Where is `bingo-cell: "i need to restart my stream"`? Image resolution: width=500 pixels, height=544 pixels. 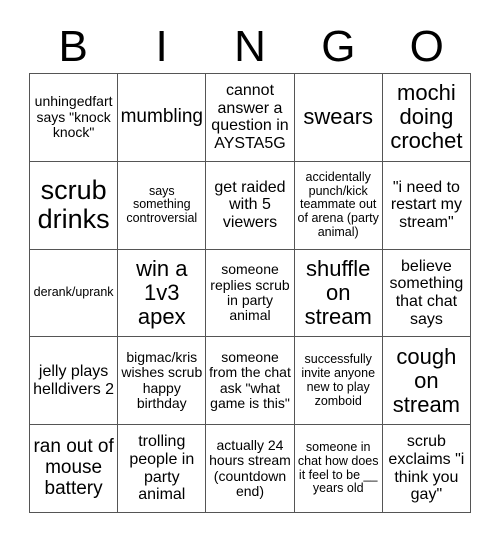 bingo-cell: "i need to restart my stream" is located at coordinates (426, 205).